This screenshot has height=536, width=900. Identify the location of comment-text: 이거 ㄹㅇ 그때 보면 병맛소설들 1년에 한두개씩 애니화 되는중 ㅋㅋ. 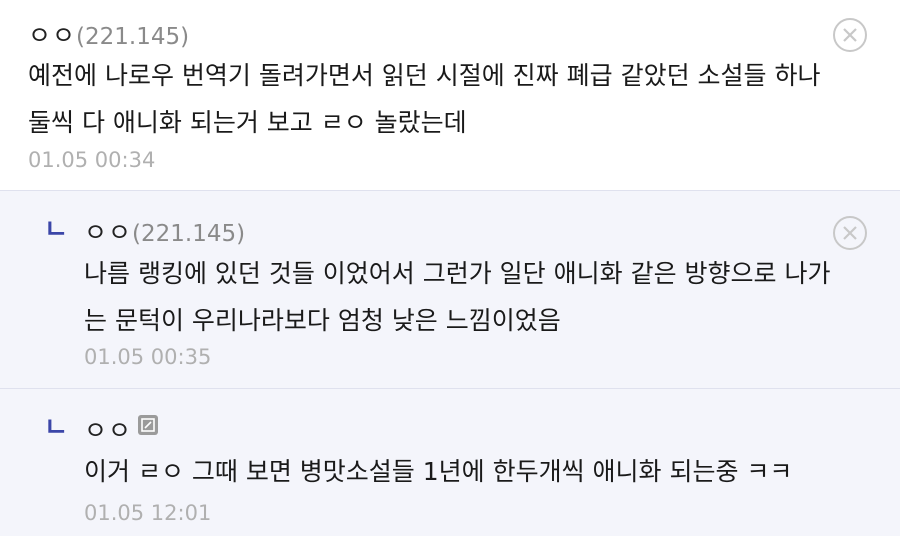
(438, 471).